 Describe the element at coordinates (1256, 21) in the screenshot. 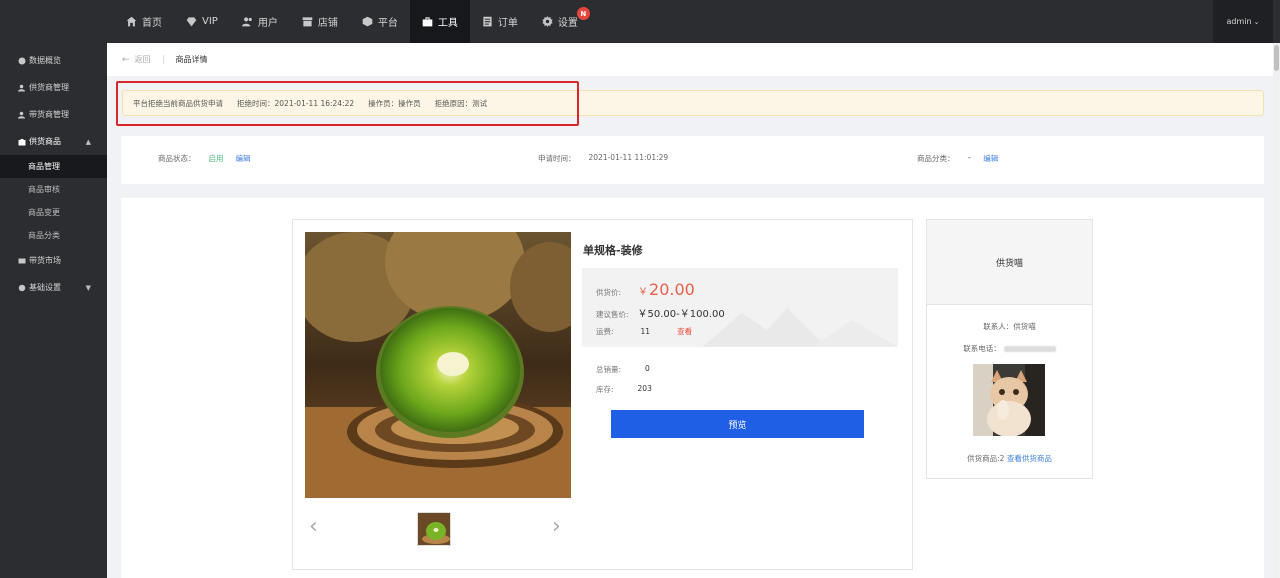

I see `chevron-down-icon: ⌄` at that location.